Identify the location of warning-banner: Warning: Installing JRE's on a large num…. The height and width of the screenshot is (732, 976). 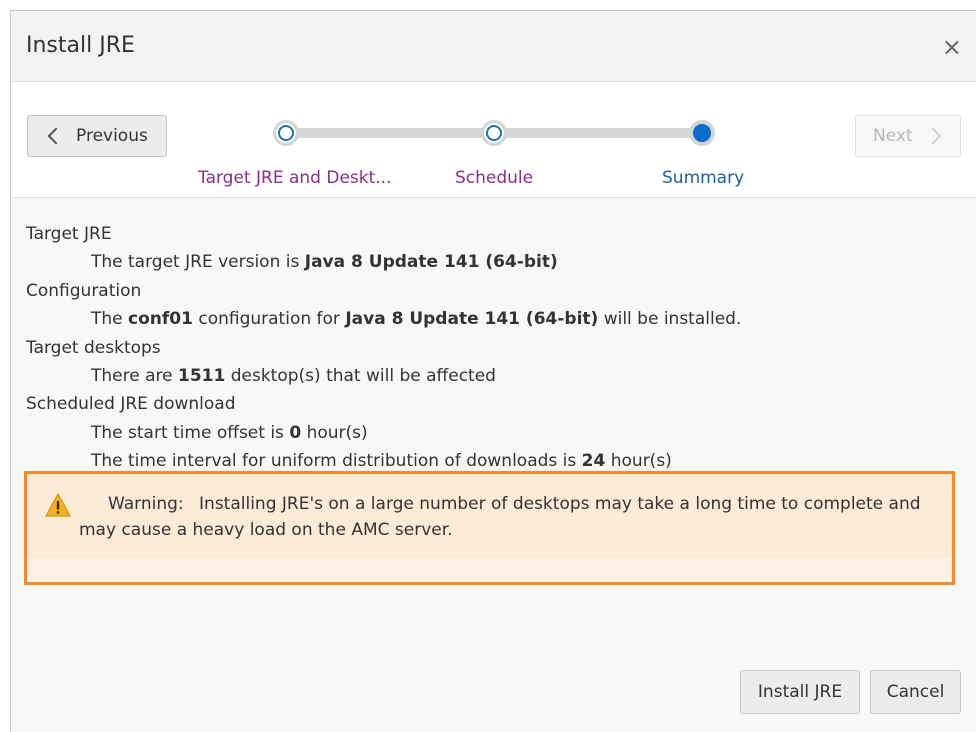
(489, 516).